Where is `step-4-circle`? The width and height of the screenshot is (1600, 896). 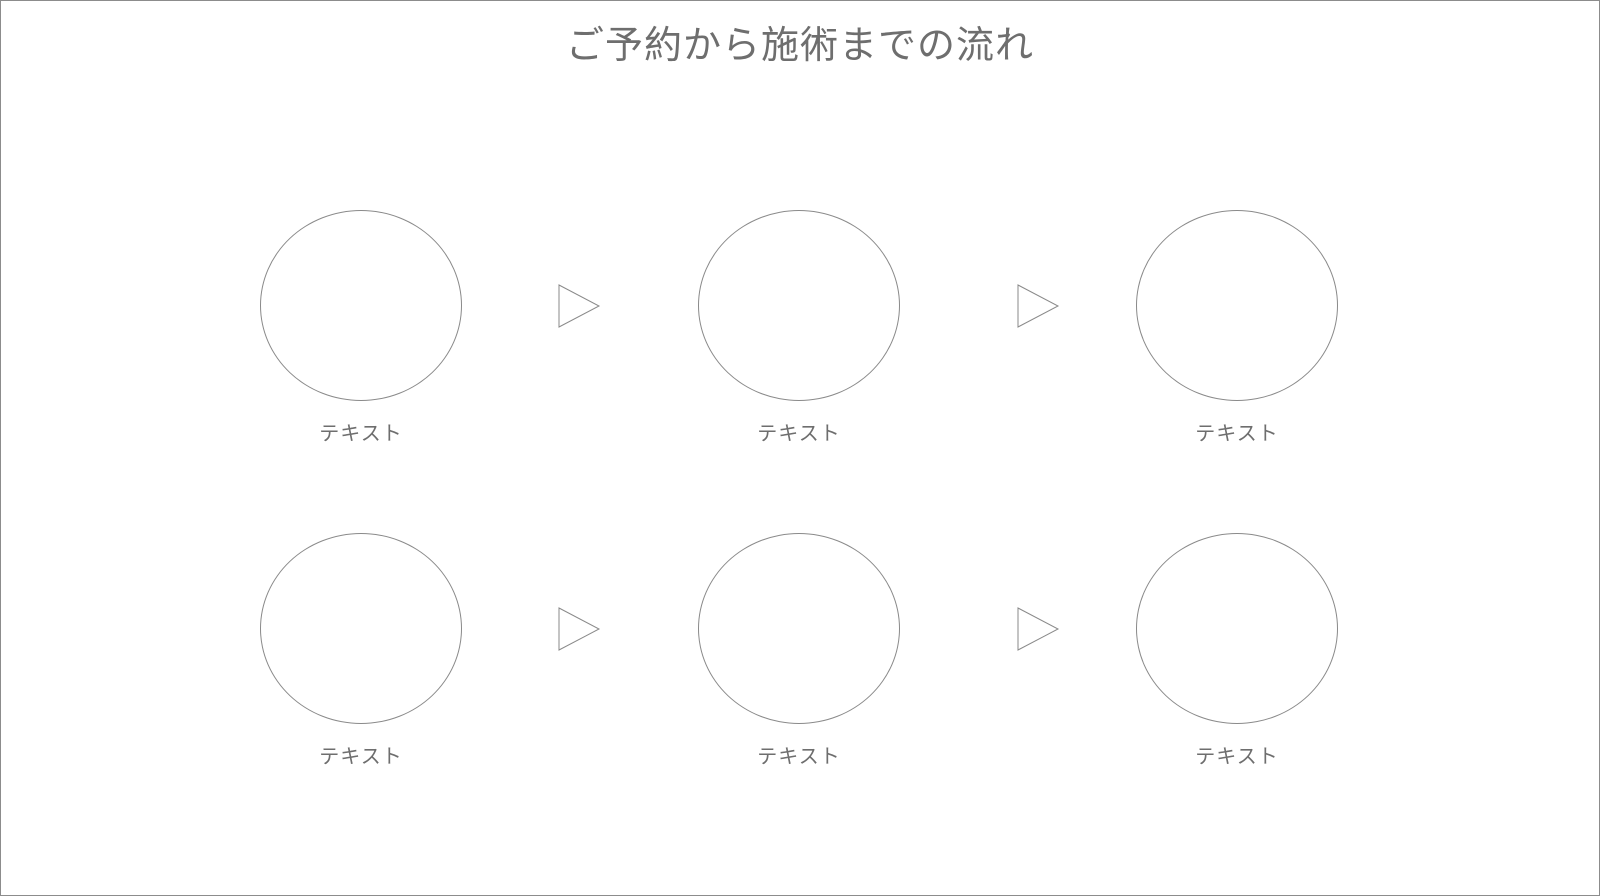 step-4-circle is located at coordinates (361, 628).